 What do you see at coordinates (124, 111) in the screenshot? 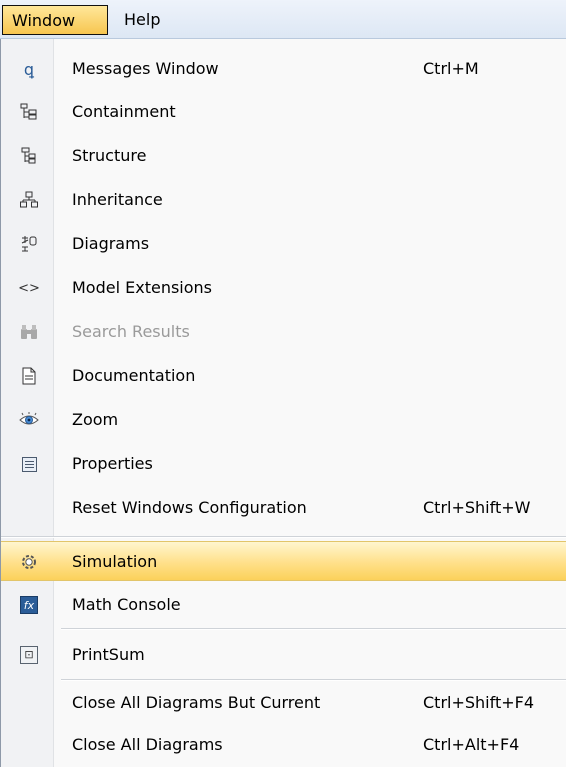
I see `menu-item-label: Containment` at bounding box center [124, 111].